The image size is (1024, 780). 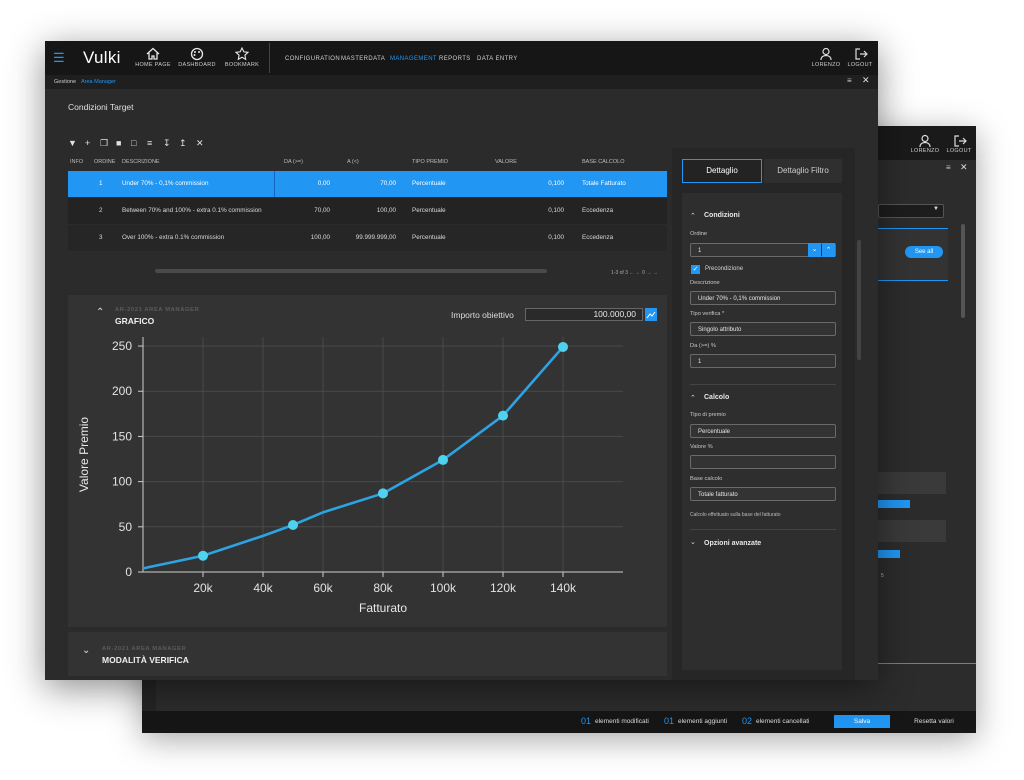 What do you see at coordinates (598, 237) in the screenshot?
I see `cell-base: Eccedenza` at bounding box center [598, 237].